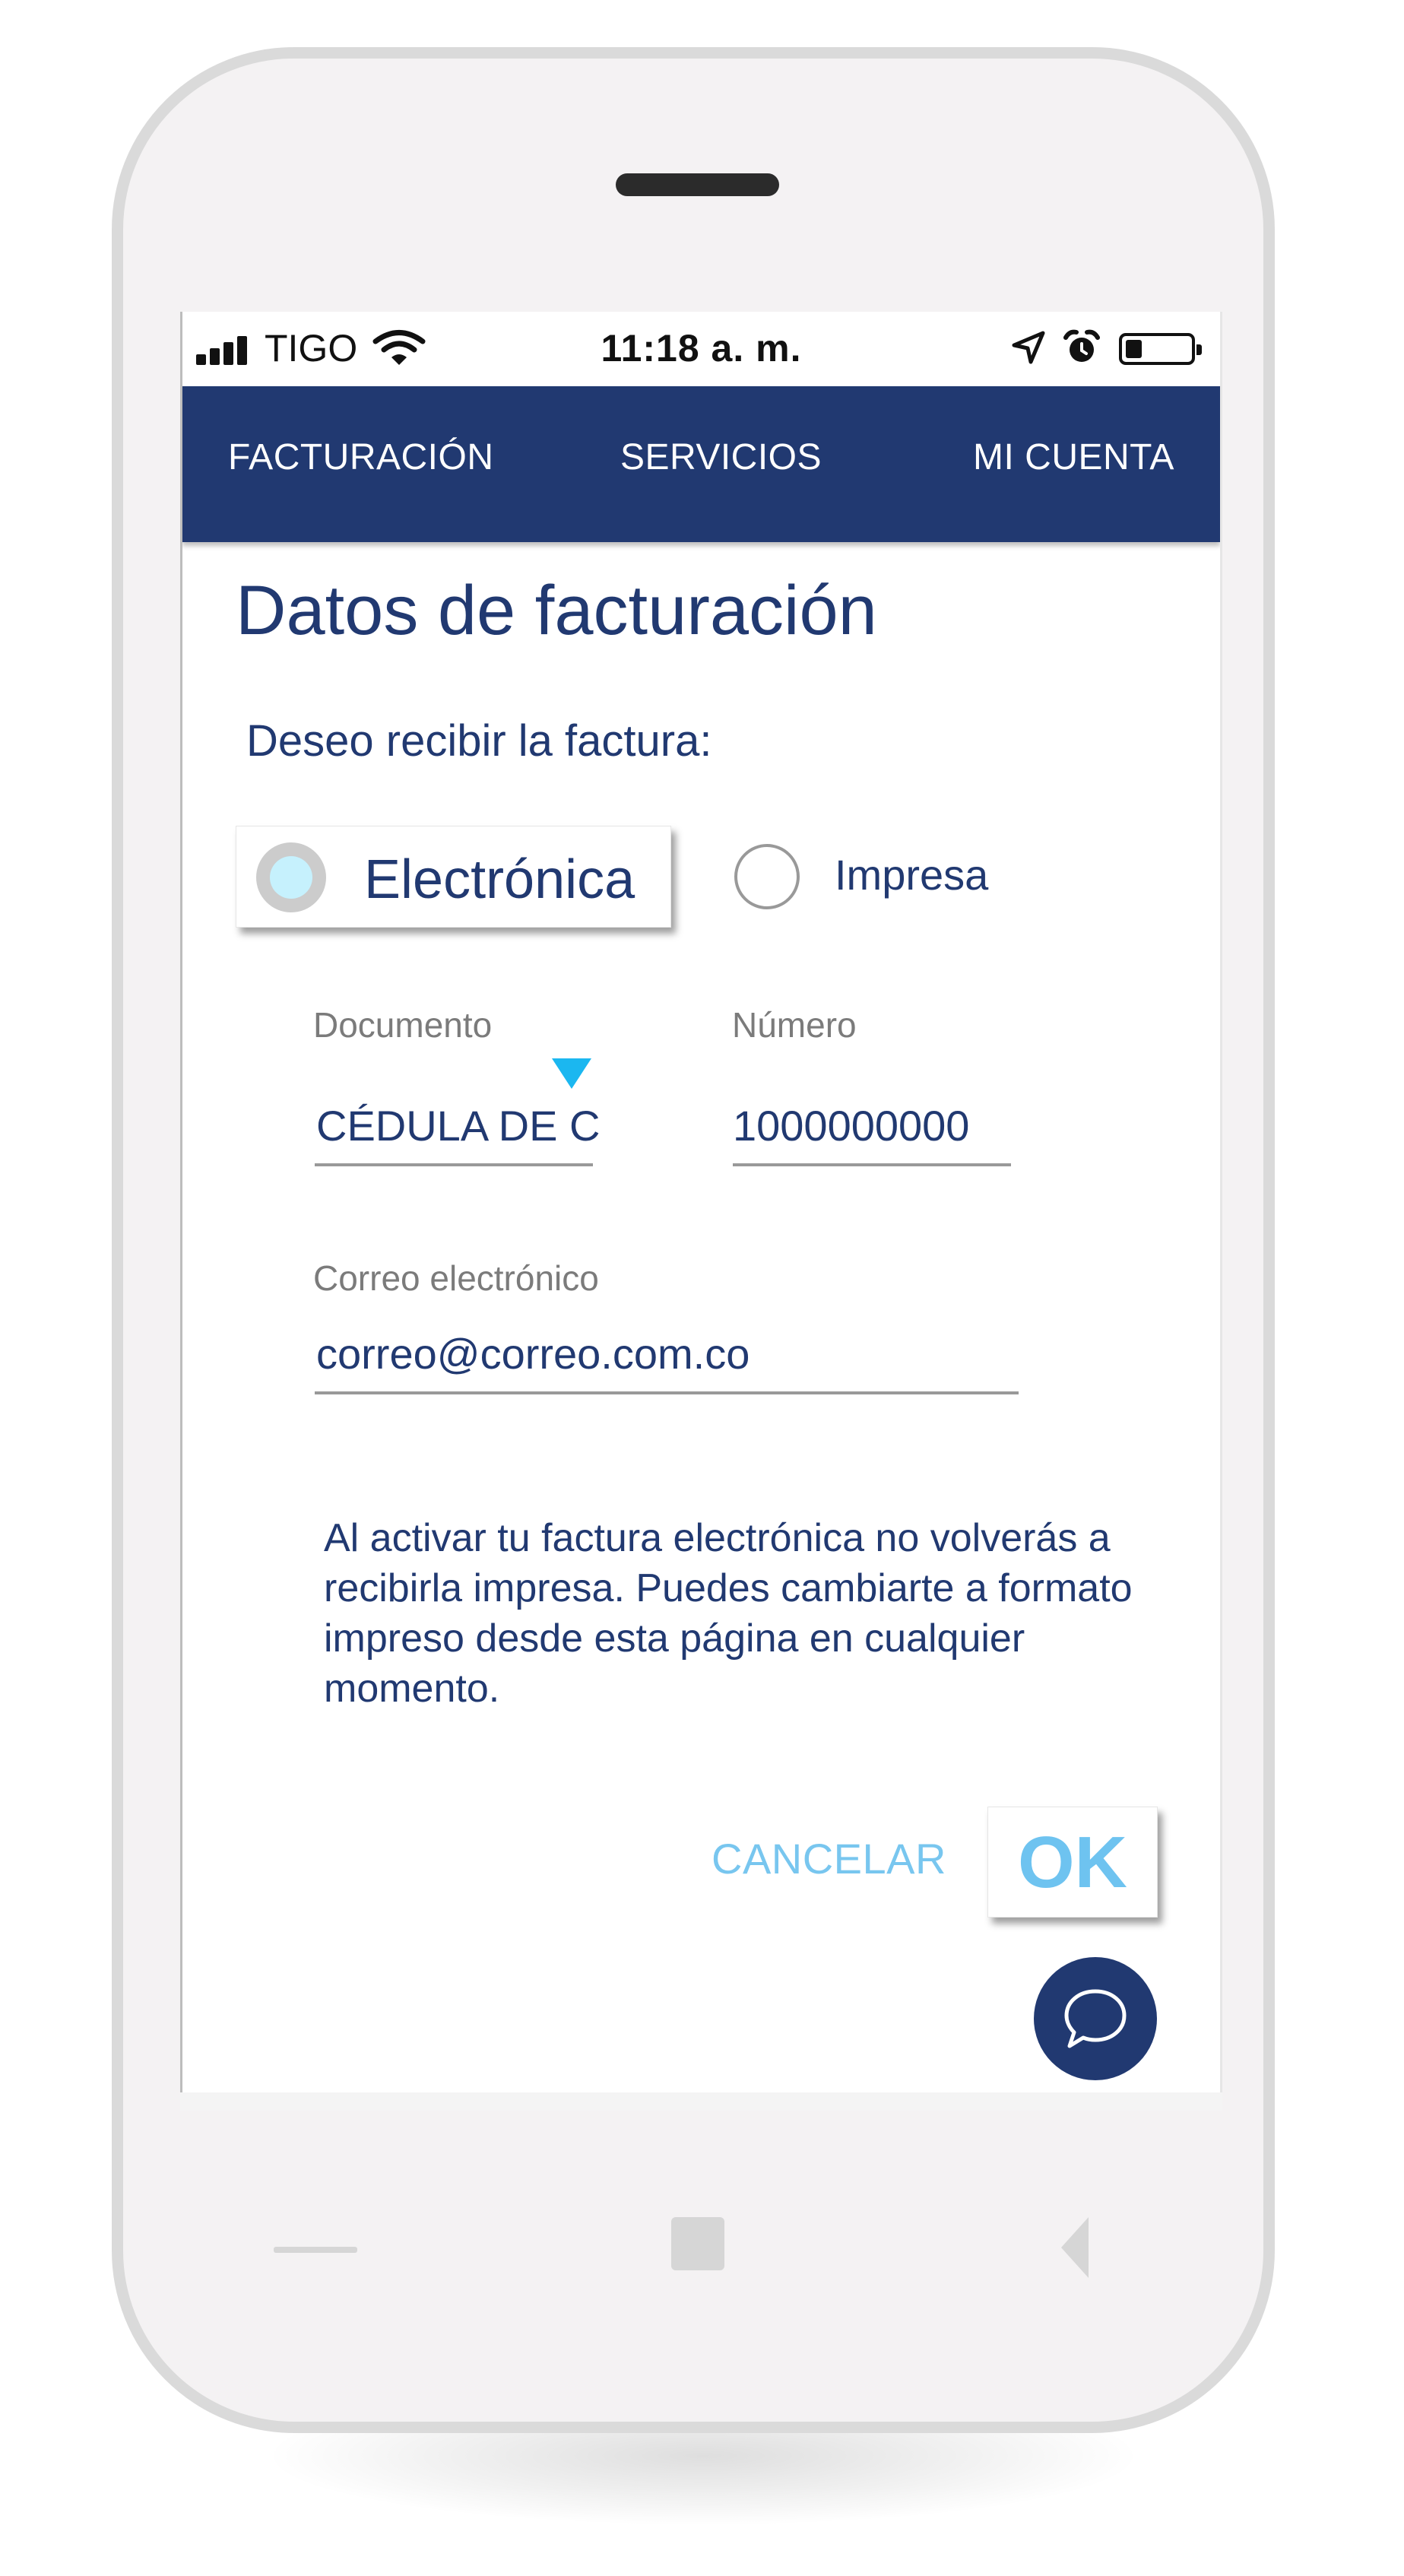  What do you see at coordinates (667, 1393) in the screenshot?
I see `email-underline` at bounding box center [667, 1393].